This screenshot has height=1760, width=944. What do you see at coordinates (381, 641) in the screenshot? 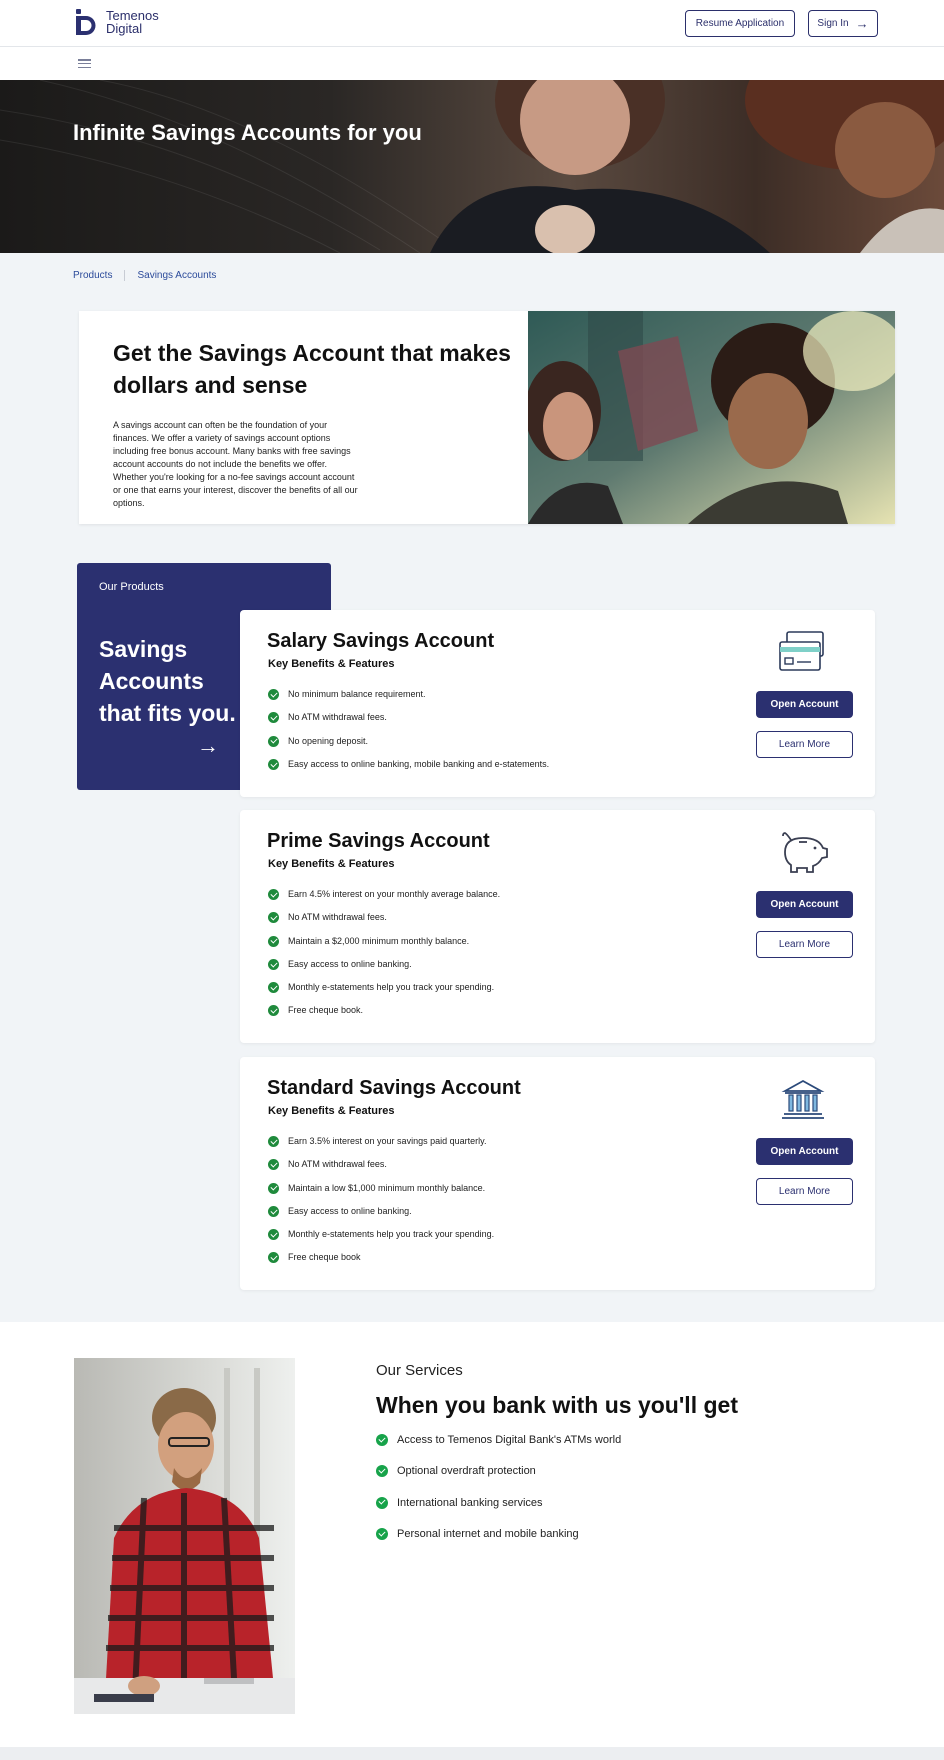
I see `account-title: Salary Savings Account` at bounding box center [381, 641].